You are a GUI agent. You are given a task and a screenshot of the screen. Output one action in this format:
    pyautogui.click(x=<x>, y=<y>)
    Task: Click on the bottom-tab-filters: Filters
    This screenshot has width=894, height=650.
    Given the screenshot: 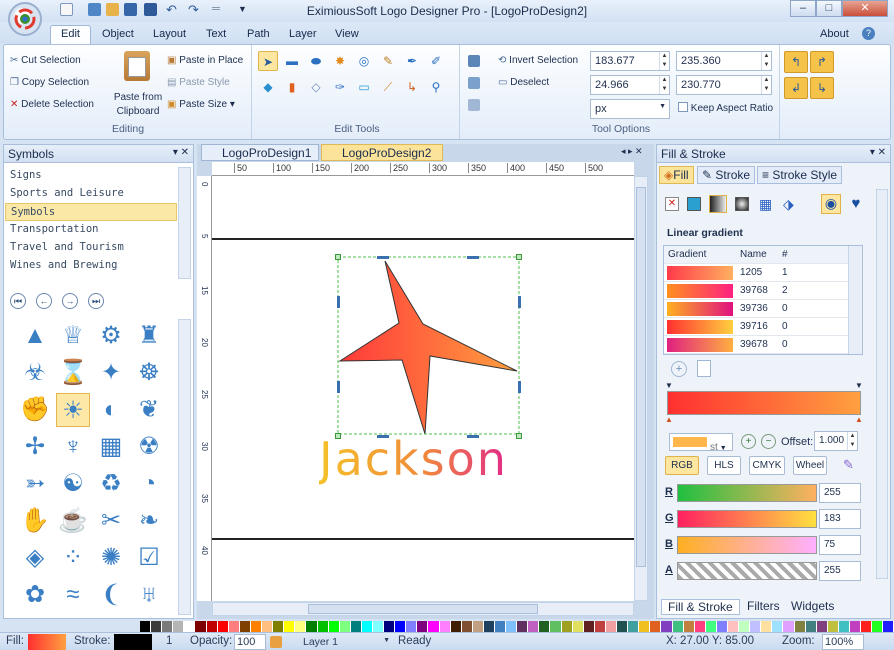 What is the action you would take?
    pyautogui.click(x=763, y=606)
    